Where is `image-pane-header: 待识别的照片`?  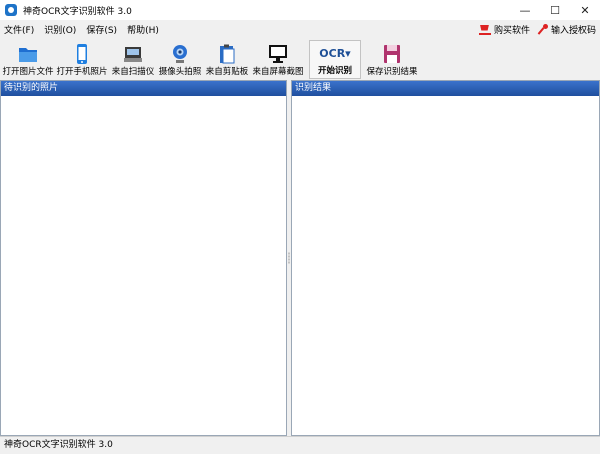 image-pane-header: 待识别的照片 is located at coordinates (143, 88).